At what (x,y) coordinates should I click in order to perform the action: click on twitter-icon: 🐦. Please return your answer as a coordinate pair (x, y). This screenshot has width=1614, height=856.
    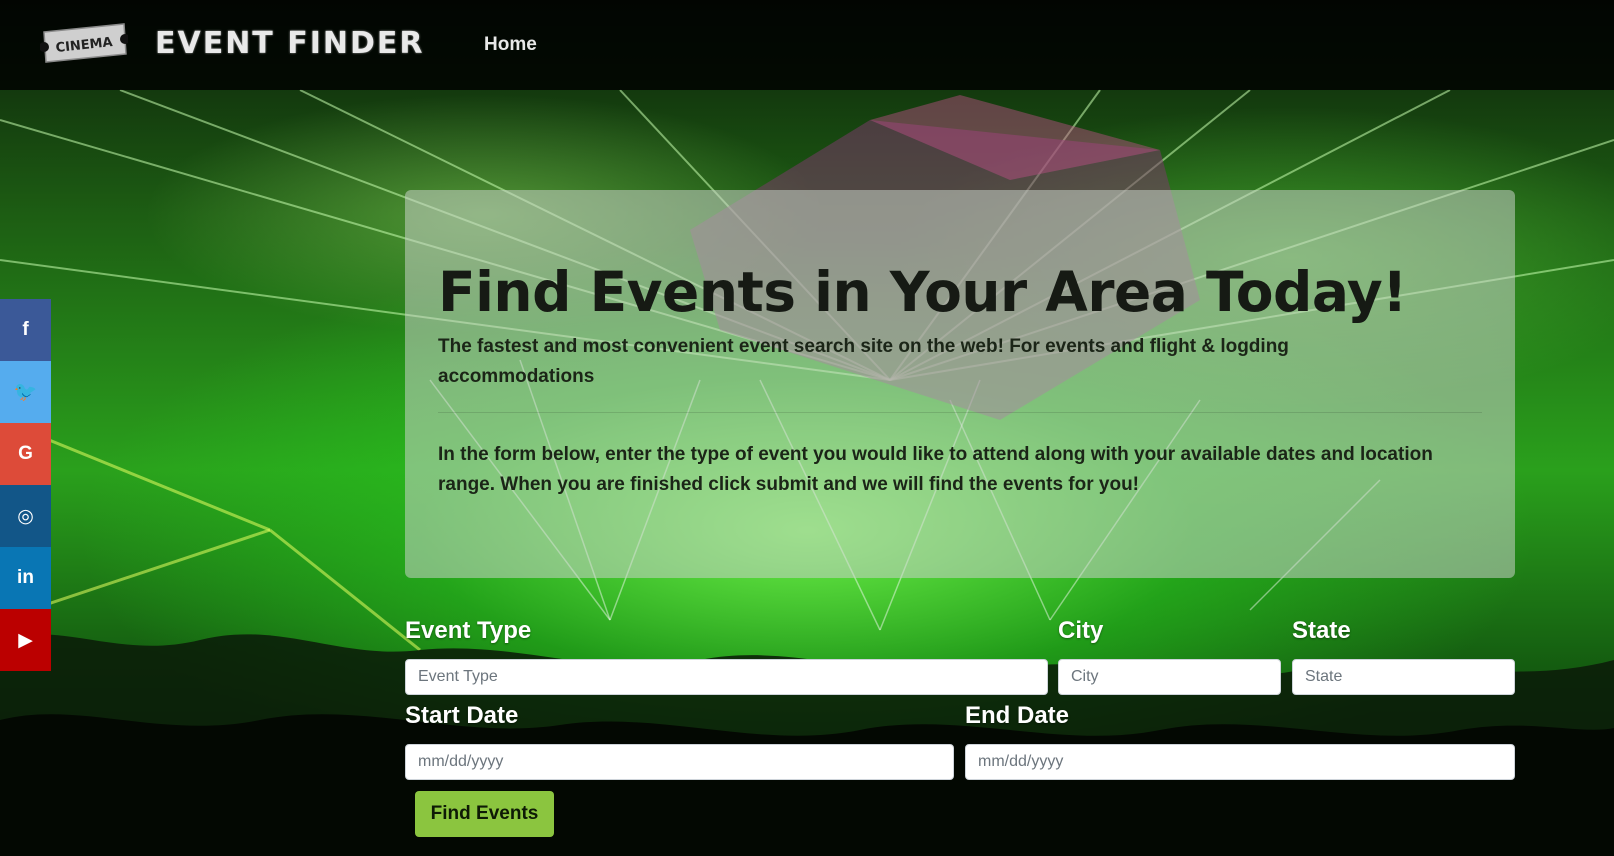
    Looking at the image, I should click on (25, 392).